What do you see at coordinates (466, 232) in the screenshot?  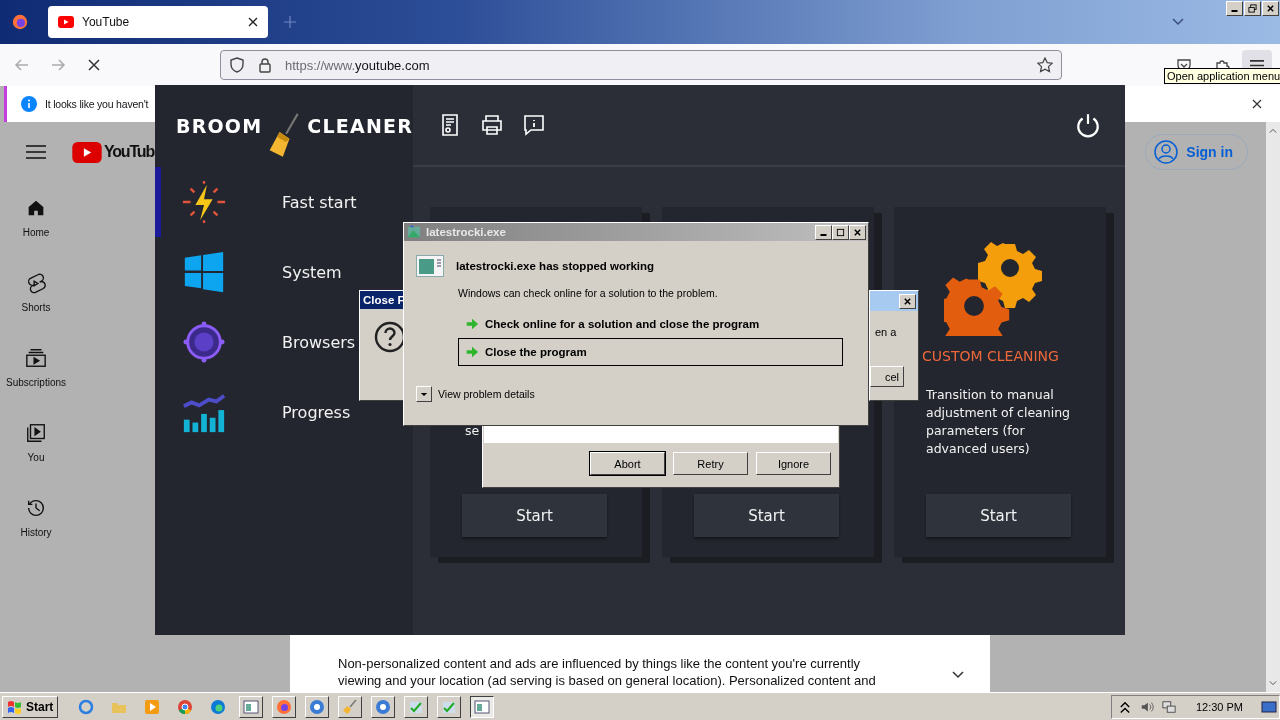 I see `dialog-title: latestrocki.exe` at bounding box center [466, 232].